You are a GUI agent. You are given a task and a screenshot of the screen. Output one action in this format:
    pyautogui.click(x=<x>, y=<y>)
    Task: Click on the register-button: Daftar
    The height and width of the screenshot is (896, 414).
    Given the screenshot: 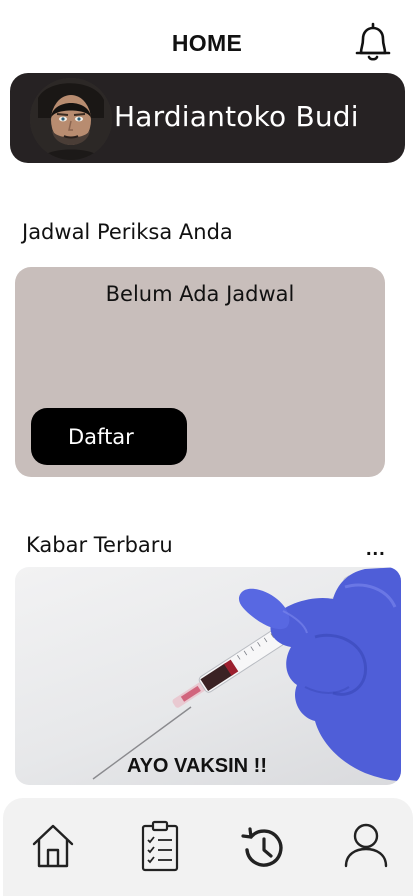 What is the action you would take?
    pyautogui.click(x=109, y=436)
    